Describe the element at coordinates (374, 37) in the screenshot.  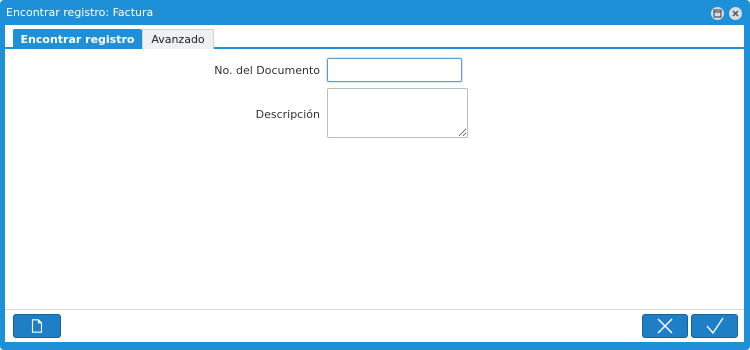
I see `tab-strip: Encontrar registro Avanzado` at that location.